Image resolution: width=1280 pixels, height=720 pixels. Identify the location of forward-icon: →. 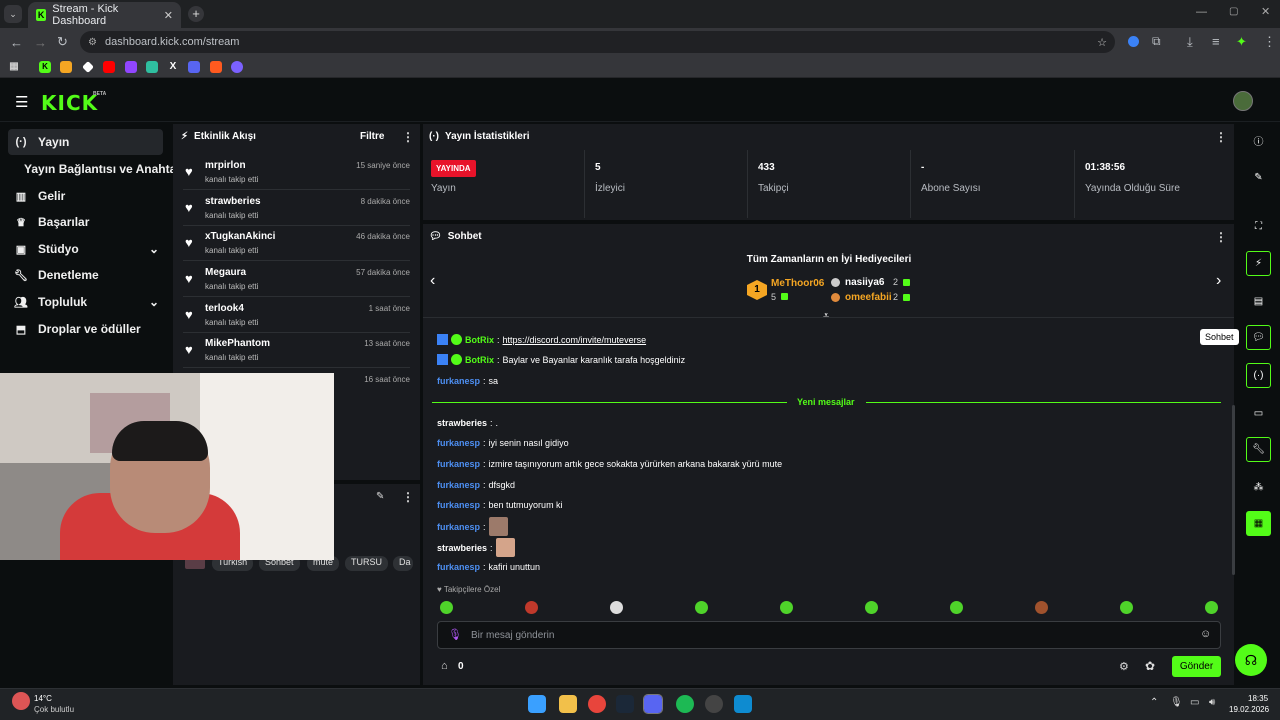
(40, 42).